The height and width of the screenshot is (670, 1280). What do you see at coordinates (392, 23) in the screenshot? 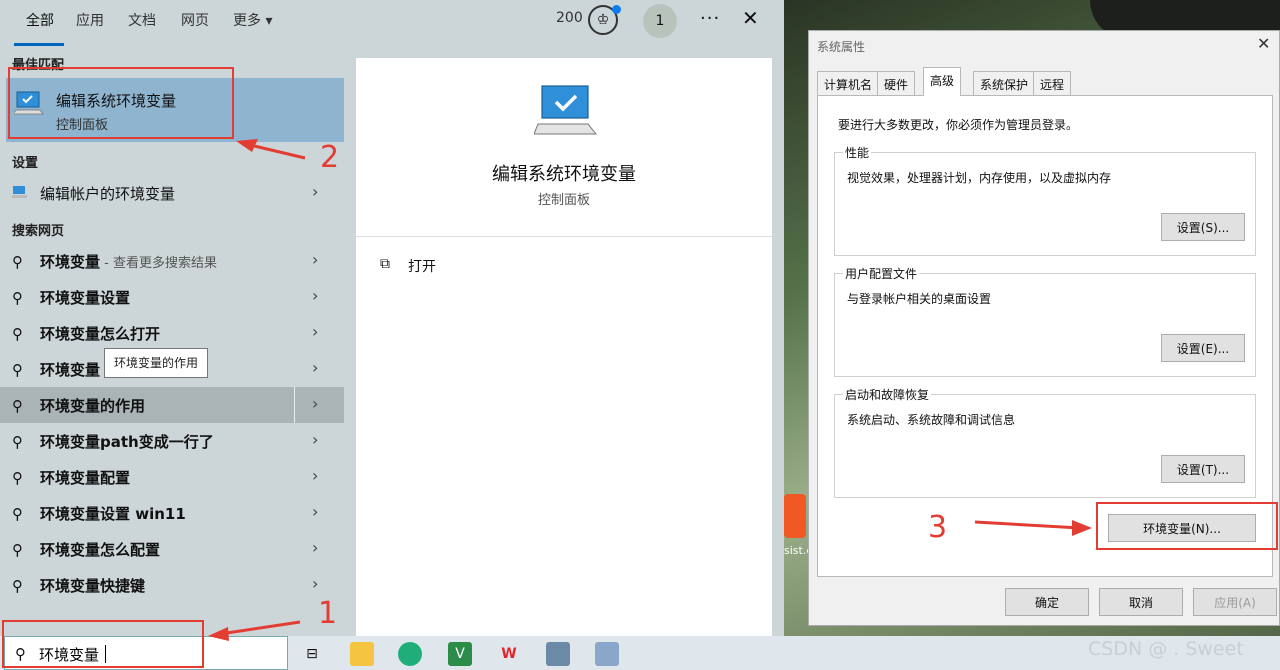
I see `search-tabs: 全部 应用 文档 网页 更多 ▾ 200 ♔ 1 ··· ✕` at bounding box center [392, 23].